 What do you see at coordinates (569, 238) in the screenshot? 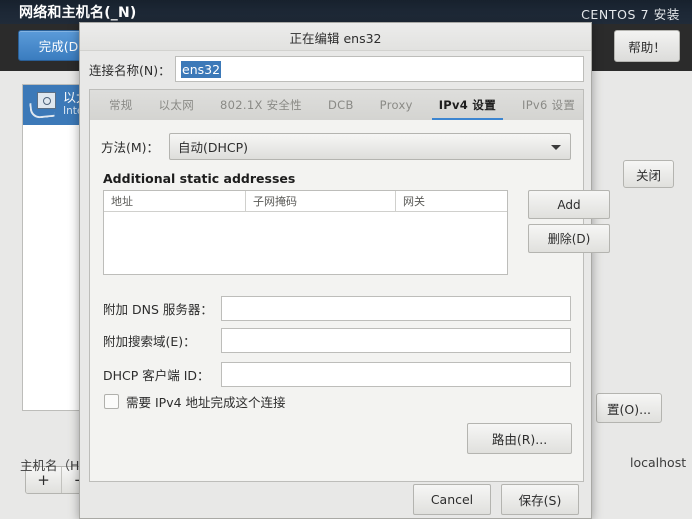
I see `delete-address-button: 删除(D)` at bounding box center [569, 238].